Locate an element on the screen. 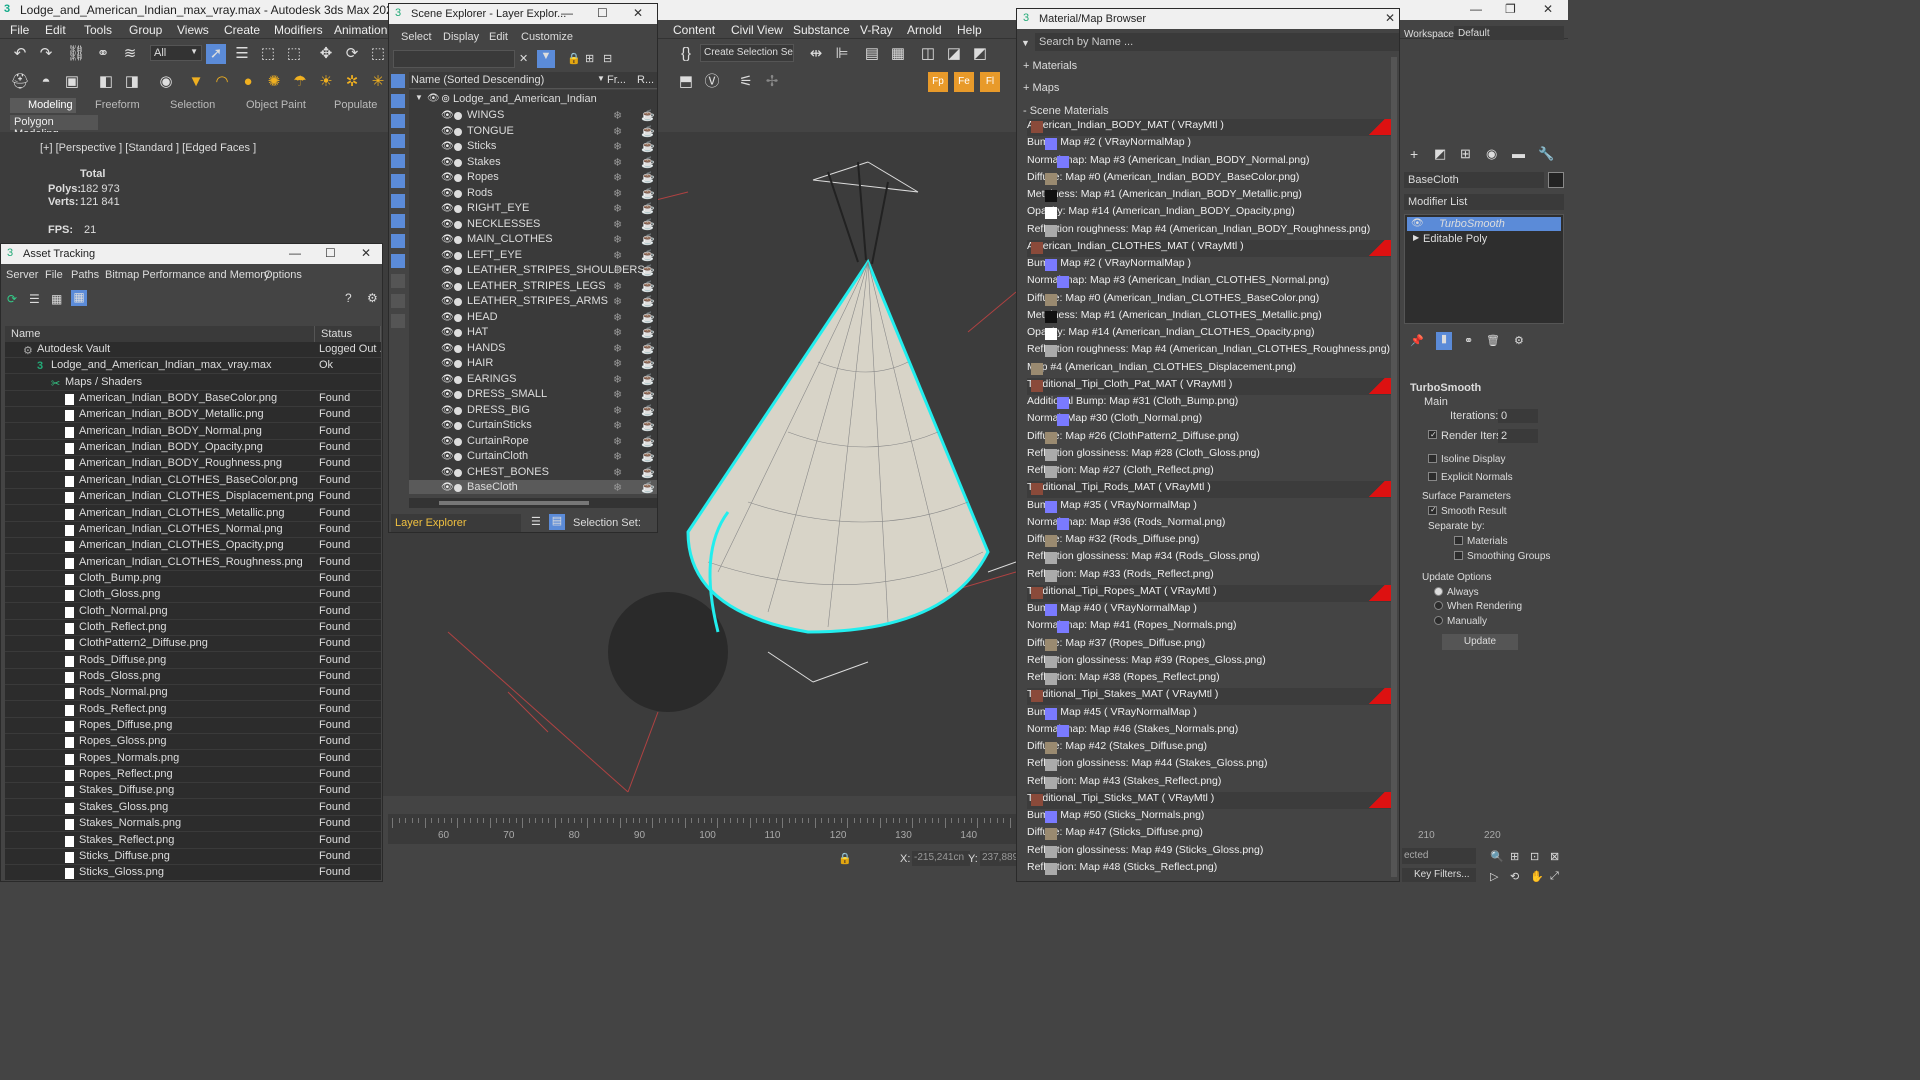 This screenshot has width=1920, height=1080. se-menu-edit: Edit is located at coordinates (498, 37).